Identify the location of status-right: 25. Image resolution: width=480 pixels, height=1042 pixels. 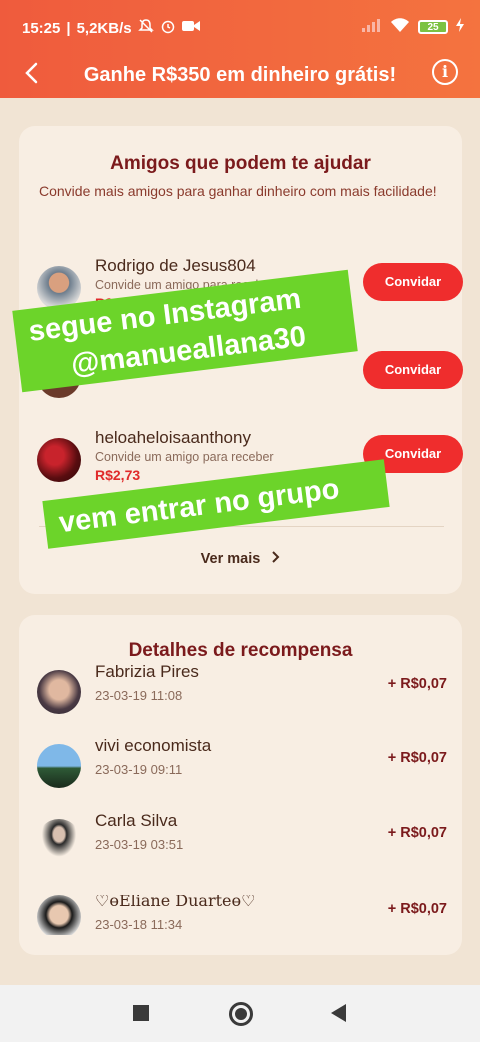
(413, 27).